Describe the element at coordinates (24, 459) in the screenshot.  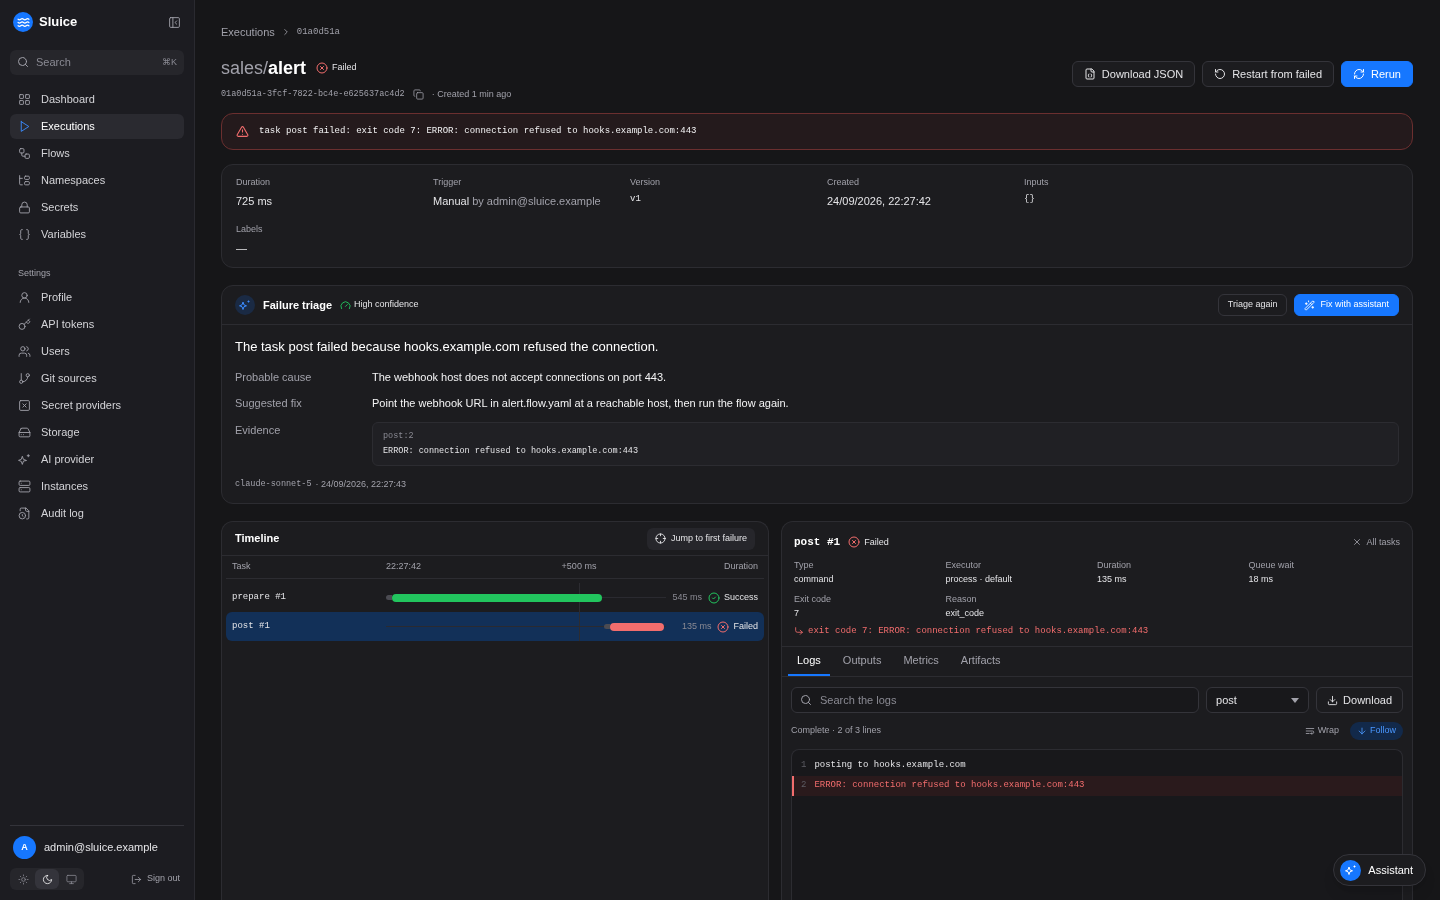
I see `sparkles-icon` at that location.